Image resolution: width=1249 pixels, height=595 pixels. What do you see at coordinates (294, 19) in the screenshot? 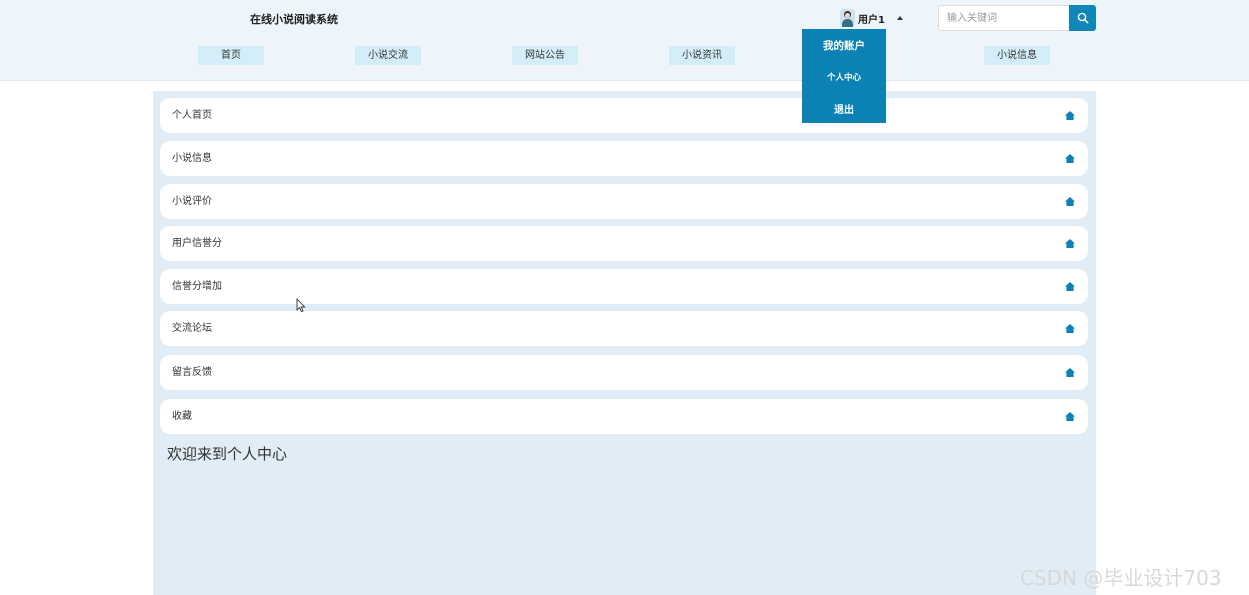
I see `site-title: 在线小说阅读系统` at bounding box center [294, 19].